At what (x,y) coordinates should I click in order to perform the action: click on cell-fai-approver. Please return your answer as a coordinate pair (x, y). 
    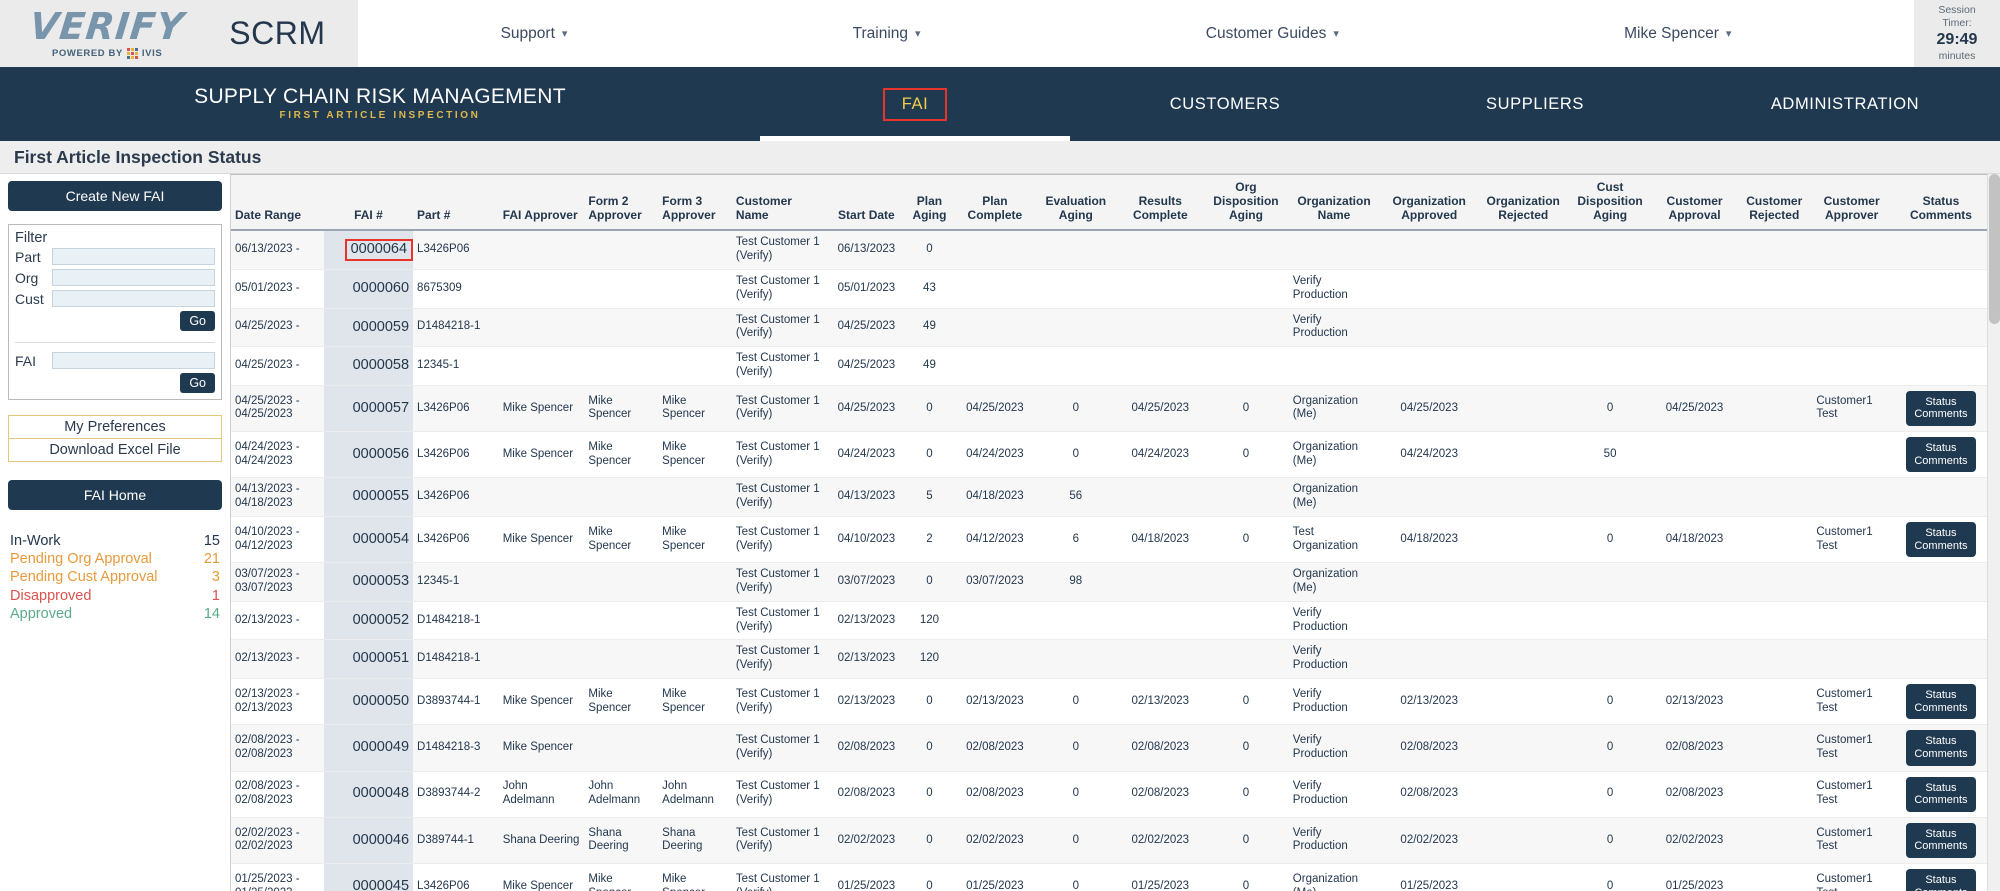
    Looking at the image, I should click on (541, 659).